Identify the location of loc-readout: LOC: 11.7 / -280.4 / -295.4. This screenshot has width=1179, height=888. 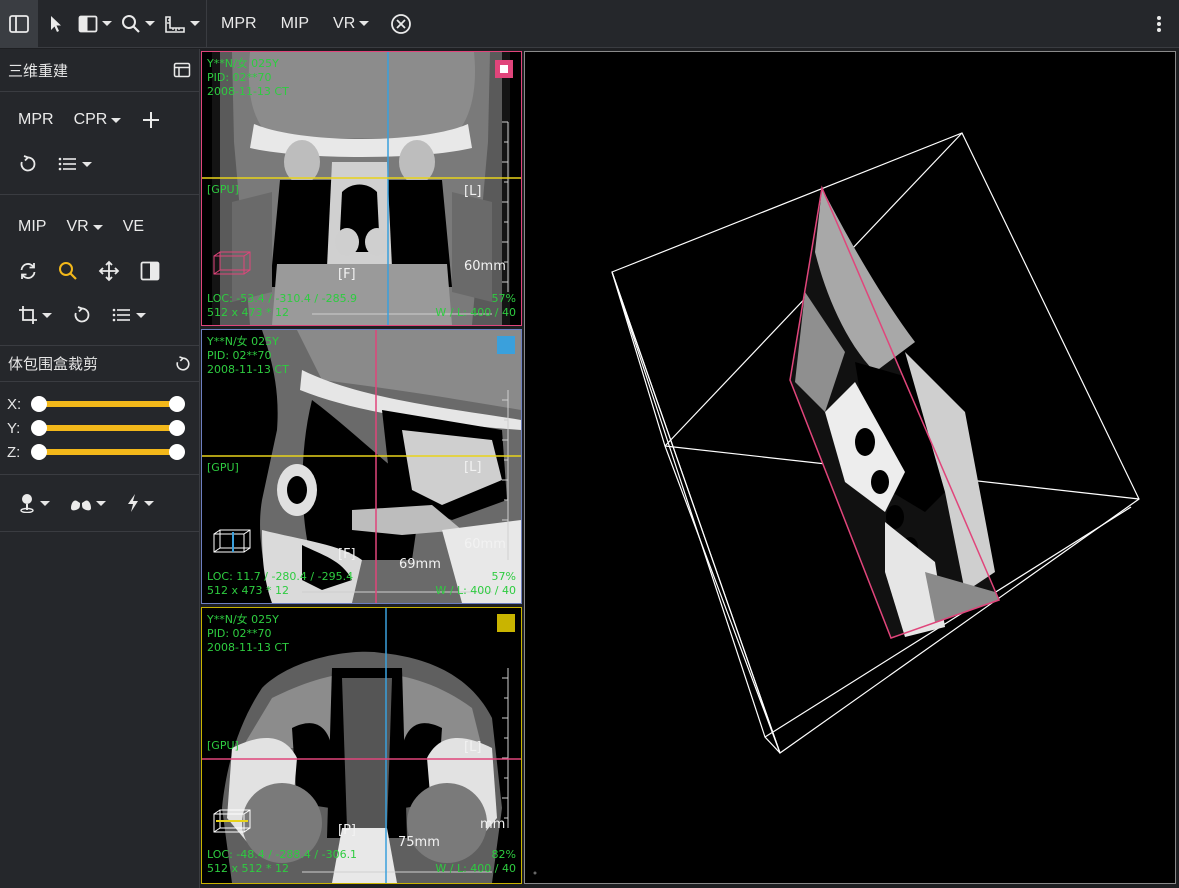
(280, 576).